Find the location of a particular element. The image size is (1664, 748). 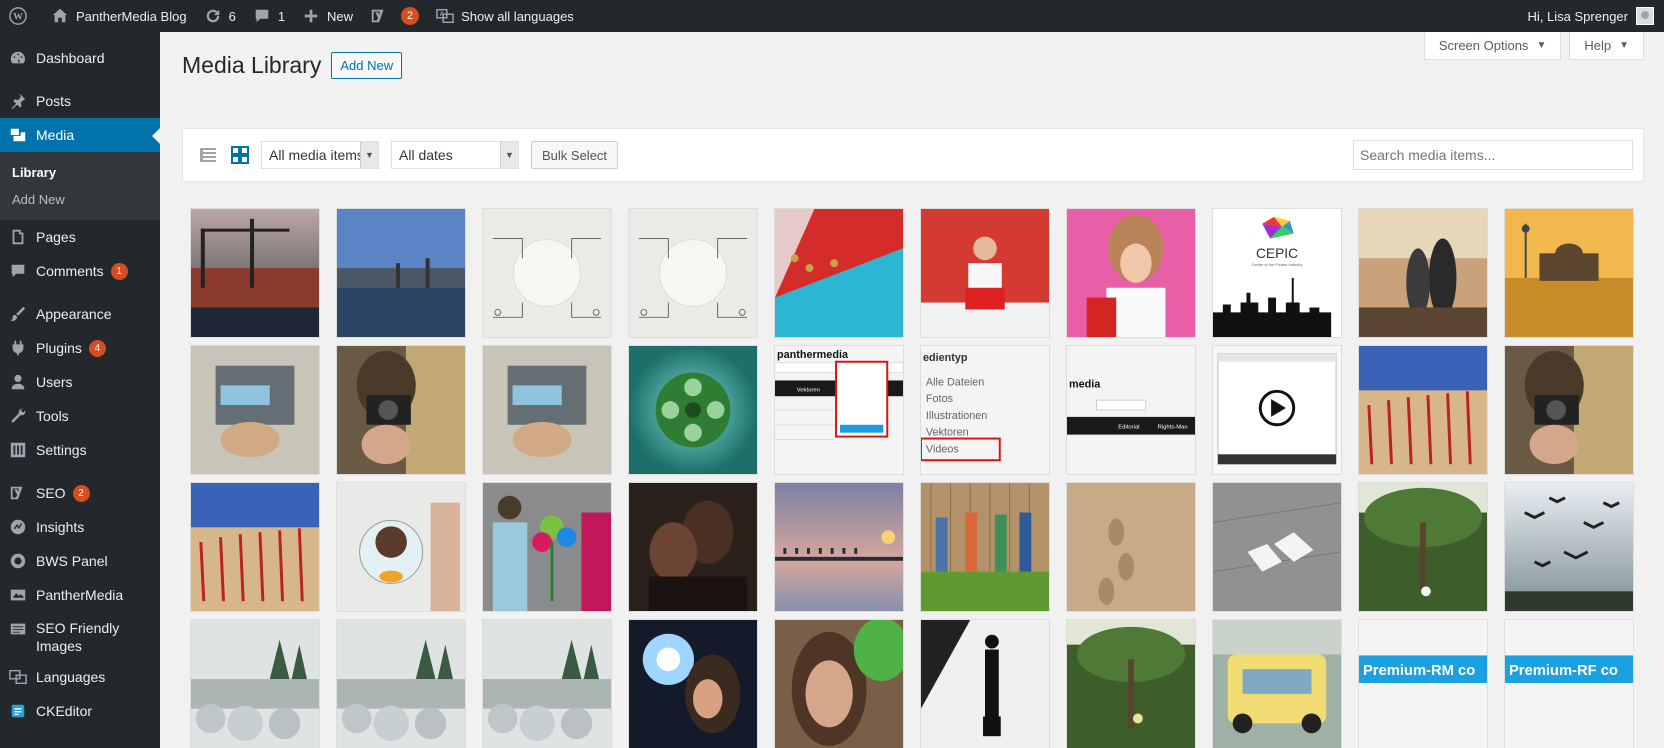

list-view-icon is located at coordinates (208, 155).